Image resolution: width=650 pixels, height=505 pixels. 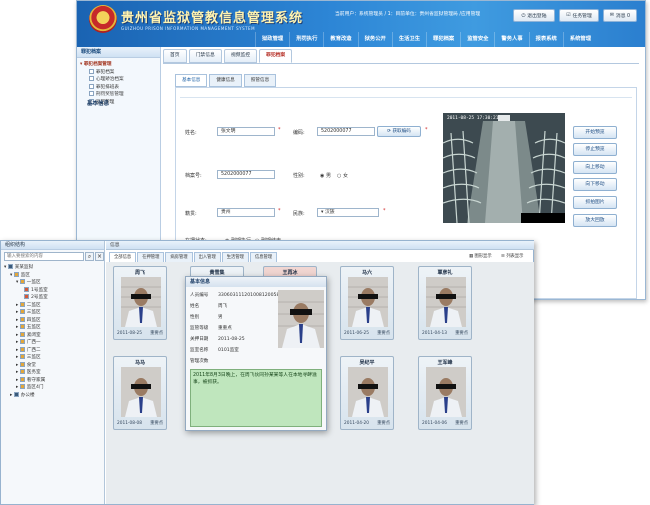 What do you see at coordinates (367, 393) in the screenshot?
I see `prisoner-card: 吴纪平 2011-04-20 重要点` at bounding box center [367, 393].